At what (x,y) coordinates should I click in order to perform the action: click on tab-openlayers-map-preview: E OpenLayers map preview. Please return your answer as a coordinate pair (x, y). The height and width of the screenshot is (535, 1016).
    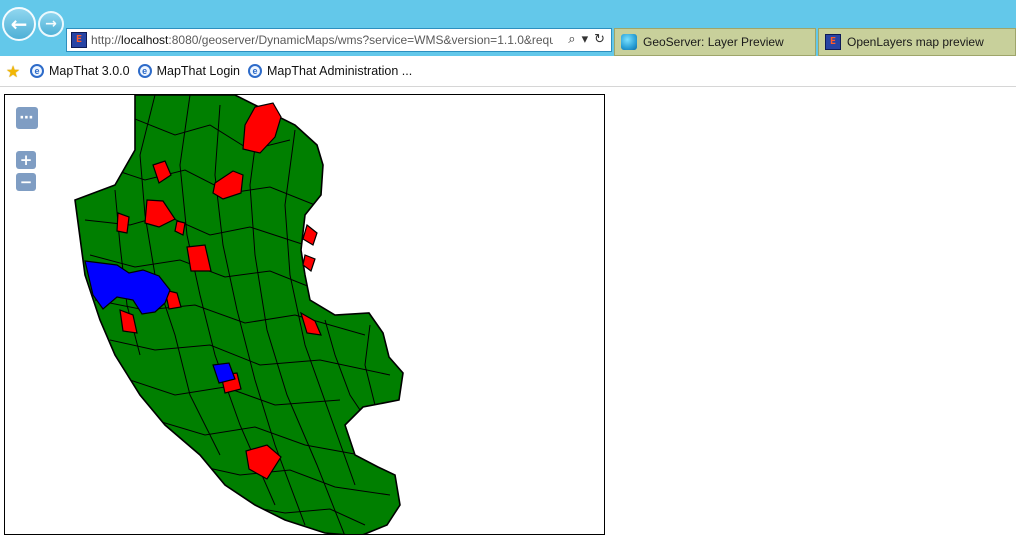
    Looking at the image, I should click on (917, 42).